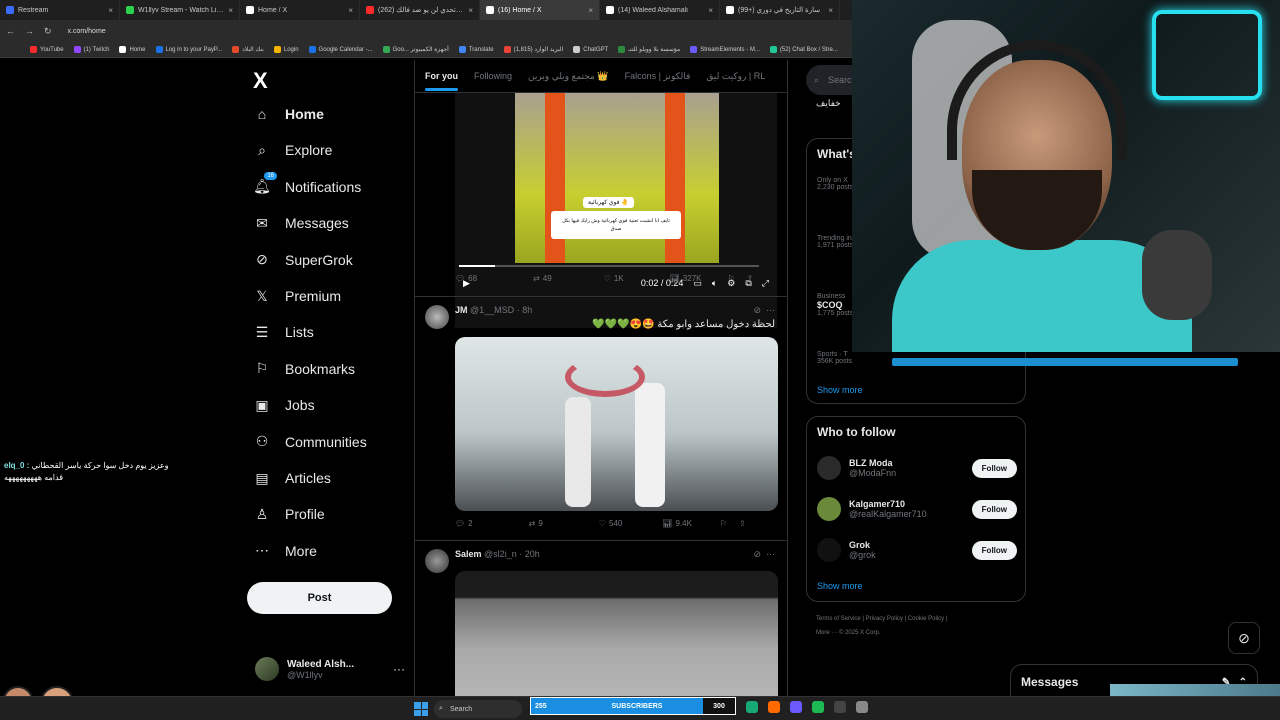 This screenshot has height=720, width=1280. I want to click on browser-tab: (14) Waleed Alshamali ×, so click(660, 10).